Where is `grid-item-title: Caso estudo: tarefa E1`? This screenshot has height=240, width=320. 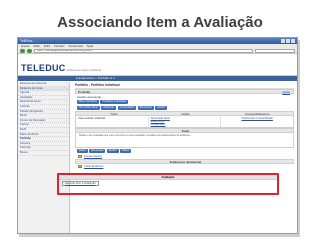
grid-item-title: Caso estudo: tarefa E1 is located at coordinates (112, 121).